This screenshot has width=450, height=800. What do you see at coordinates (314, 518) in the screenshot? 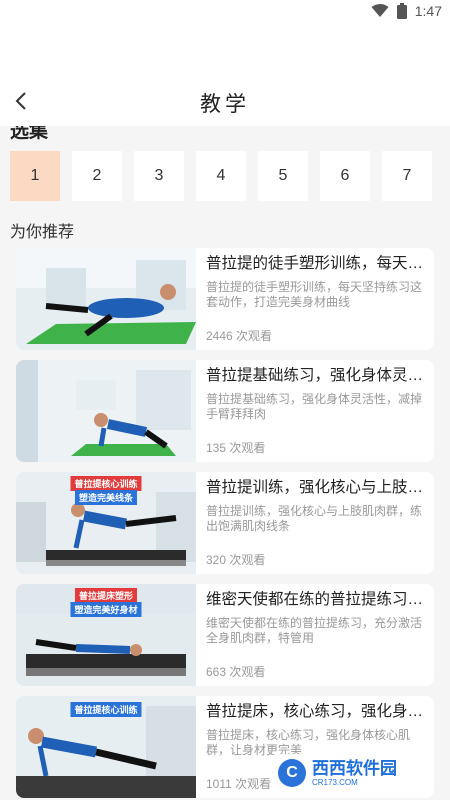
I see `video-description: 普拉提训练，强化核心与上肢肌肉群，练出饱满肌肉线条` at bounding box center [314, 518].